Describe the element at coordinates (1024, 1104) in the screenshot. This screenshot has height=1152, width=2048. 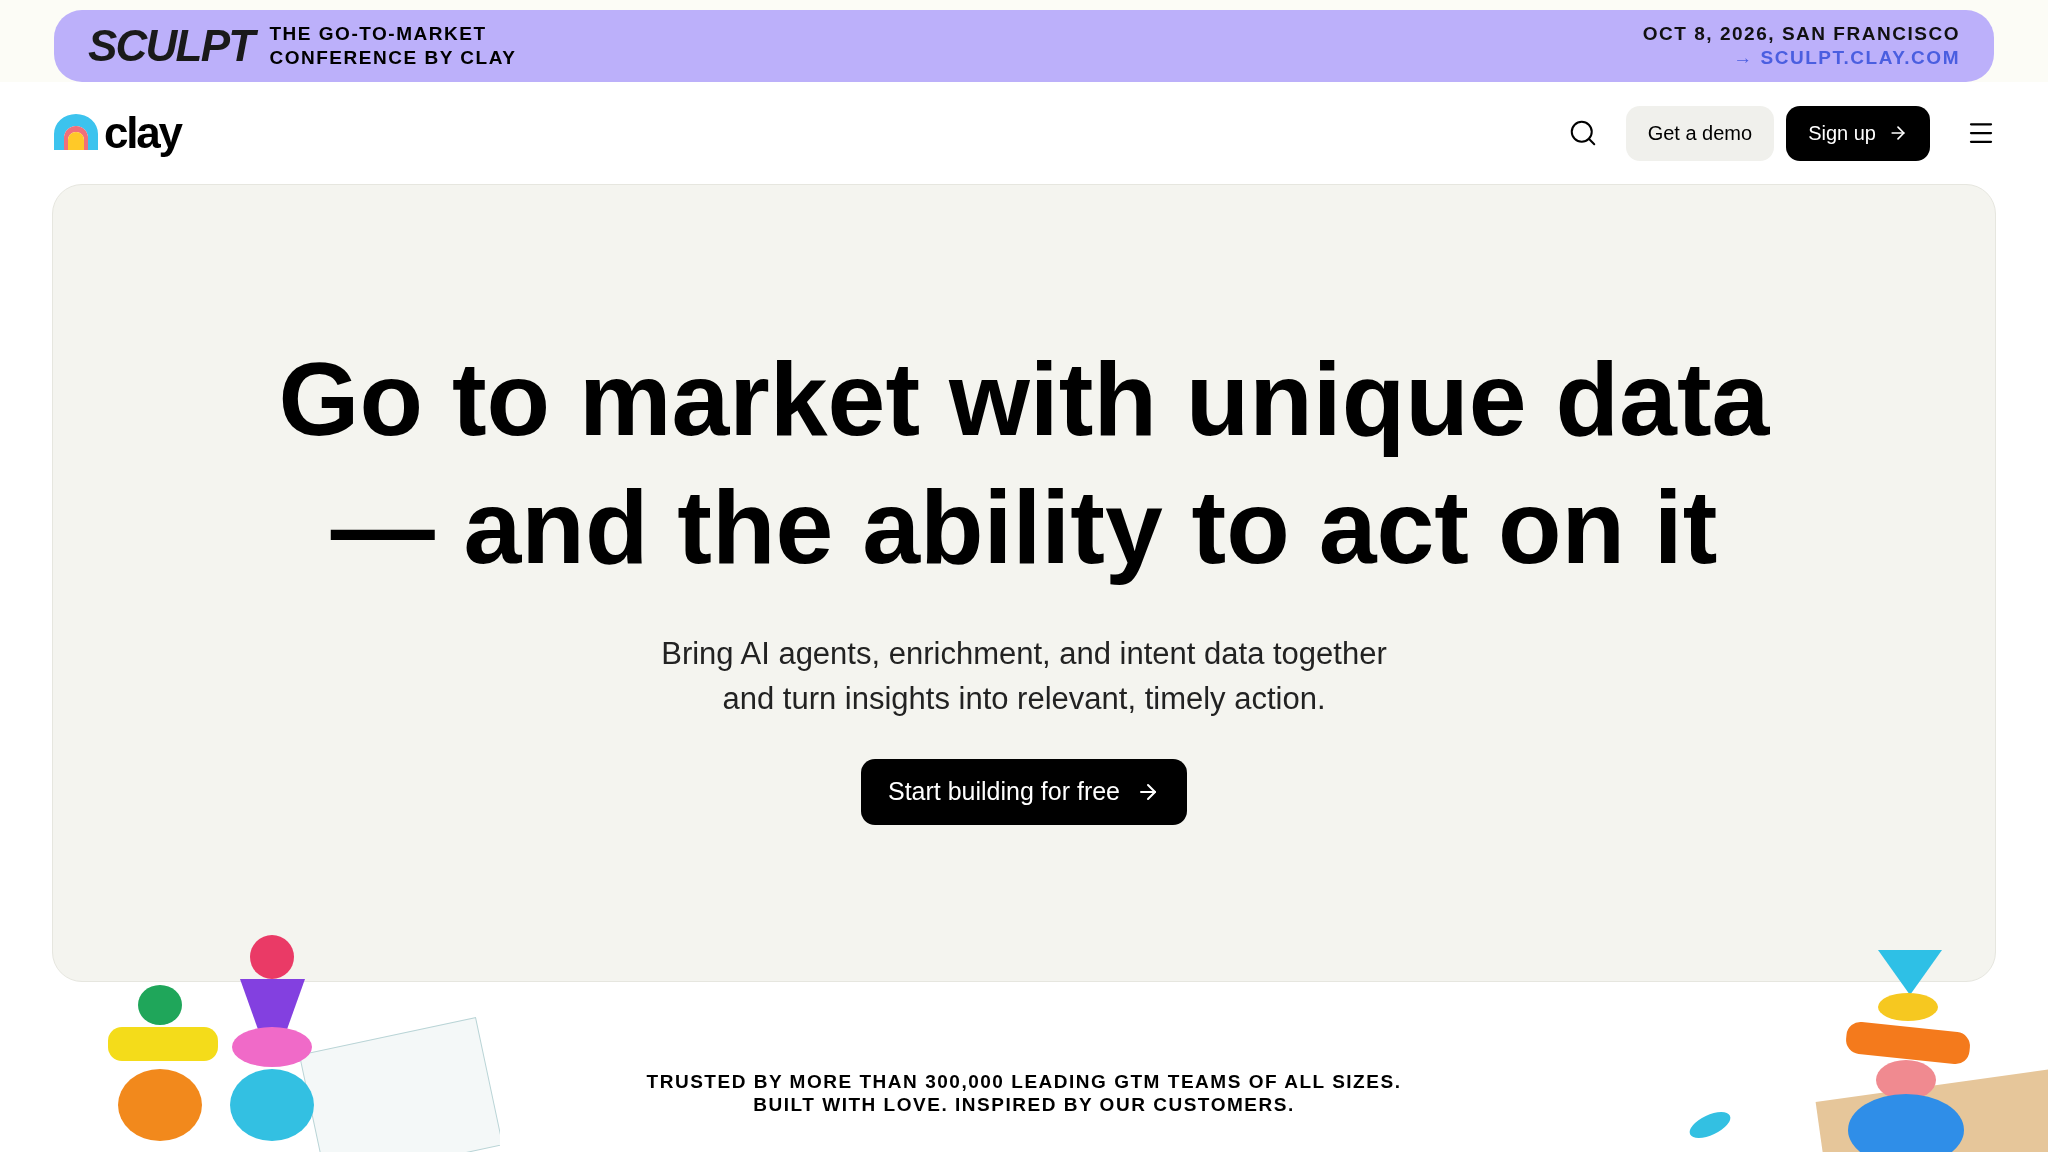
I see `trust-statement: BUILT WITH LOVE. INSPIRED BY OUR CUSTOMERS.` at that location.